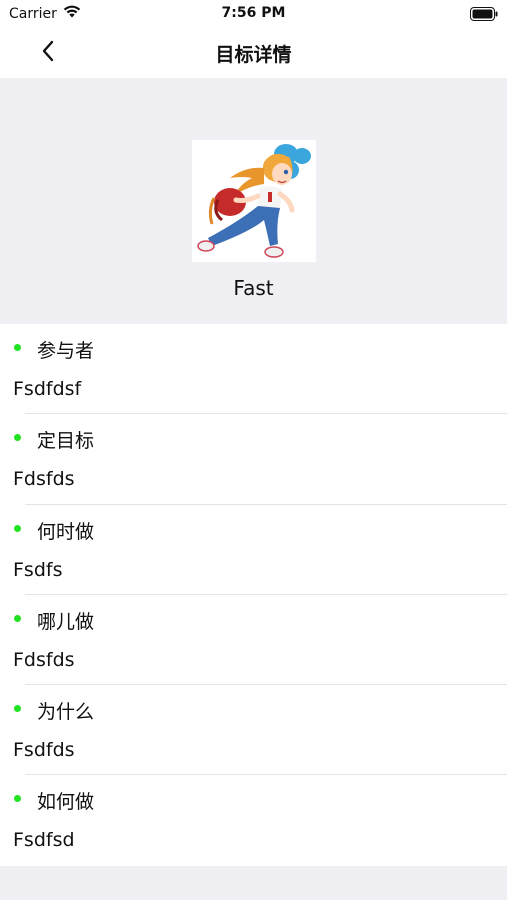 Image resolution: width=507 pixels, height=900 pixels. I want to click on item-label: 参与者, so click(66, 351).